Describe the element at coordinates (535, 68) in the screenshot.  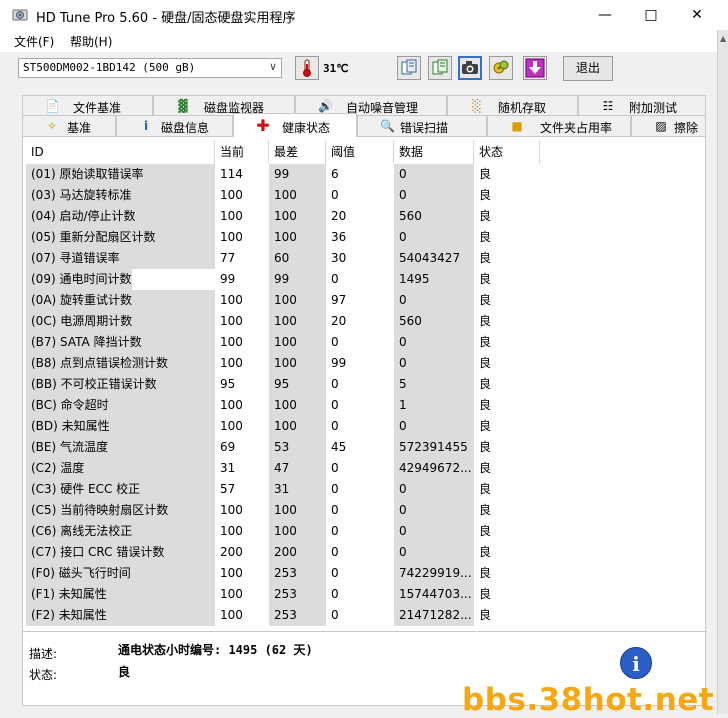
I see `save-button` at that location.